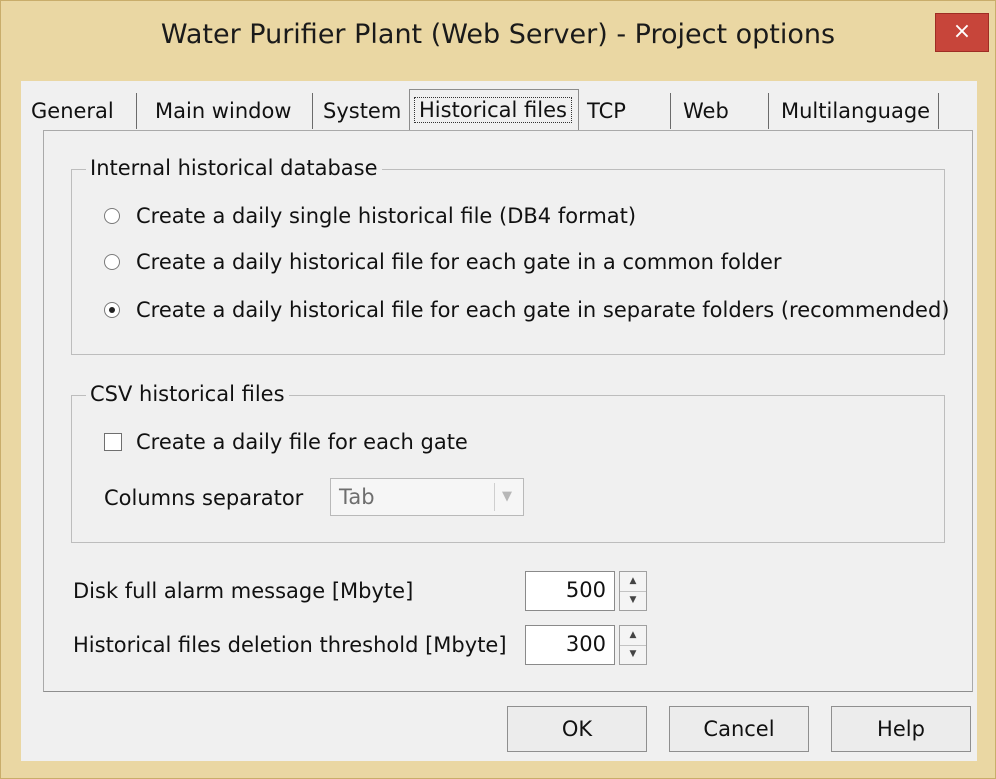 The width and height of the screenshot is (996, 779). Describe the element at coordinates (625, 111) in the screenshot. I see `tab-tcp: TCP` at that location.